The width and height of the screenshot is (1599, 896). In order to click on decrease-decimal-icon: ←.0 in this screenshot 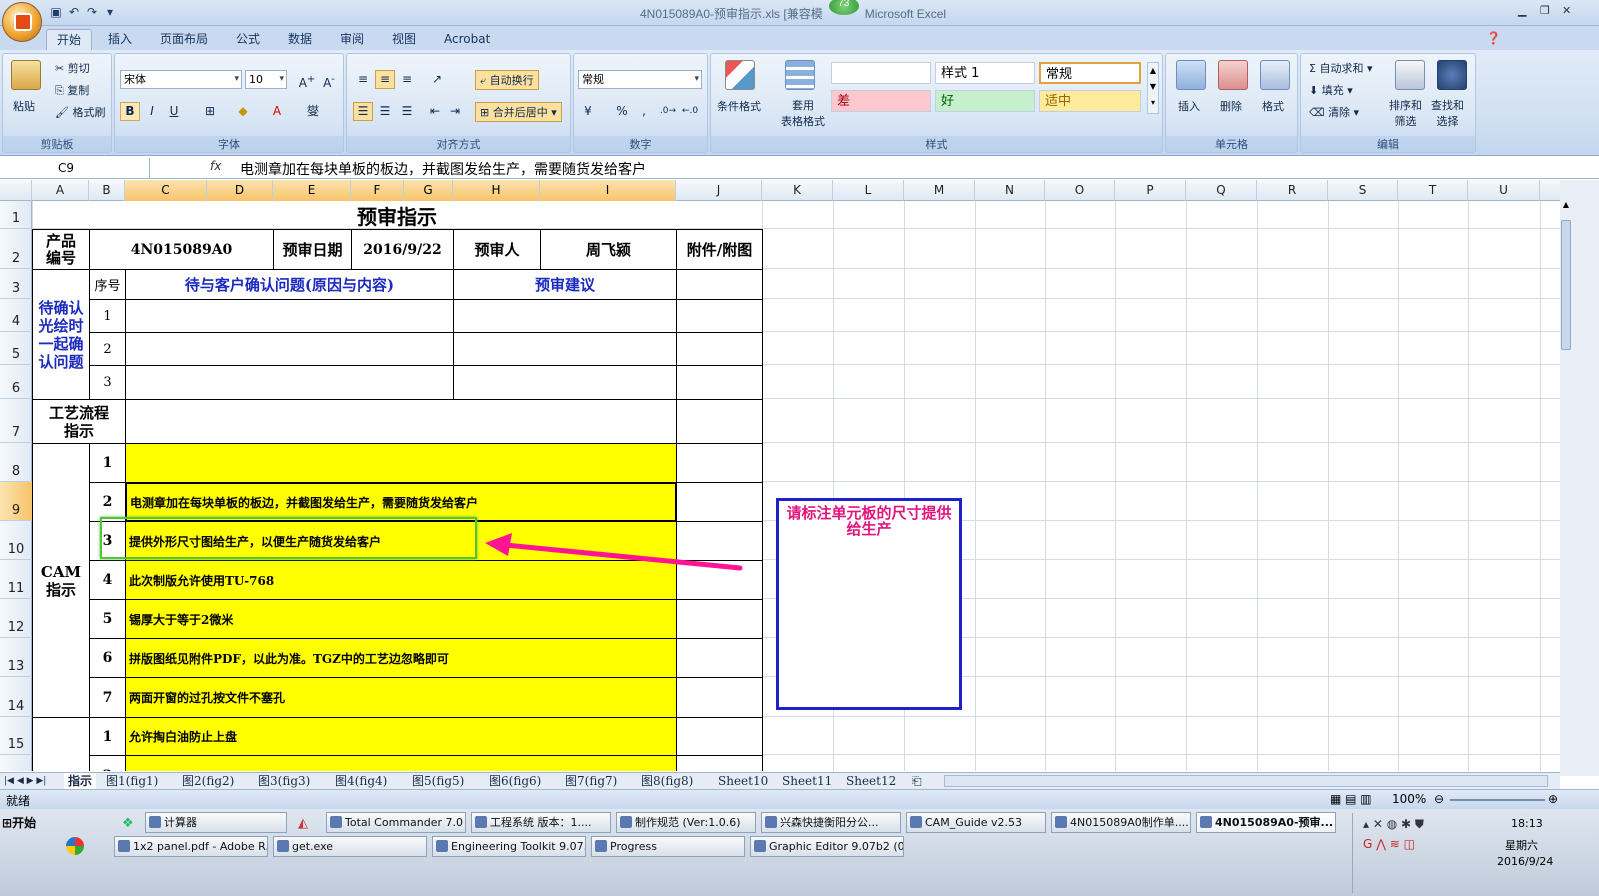, I will do `click(690, 111)`.